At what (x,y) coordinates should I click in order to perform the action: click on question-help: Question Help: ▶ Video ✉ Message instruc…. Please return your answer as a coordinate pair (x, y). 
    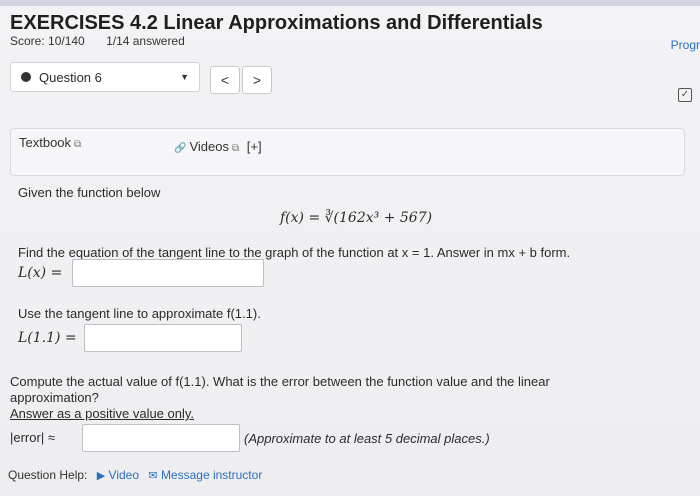
    Looking at the image, I should click on (135, 475).